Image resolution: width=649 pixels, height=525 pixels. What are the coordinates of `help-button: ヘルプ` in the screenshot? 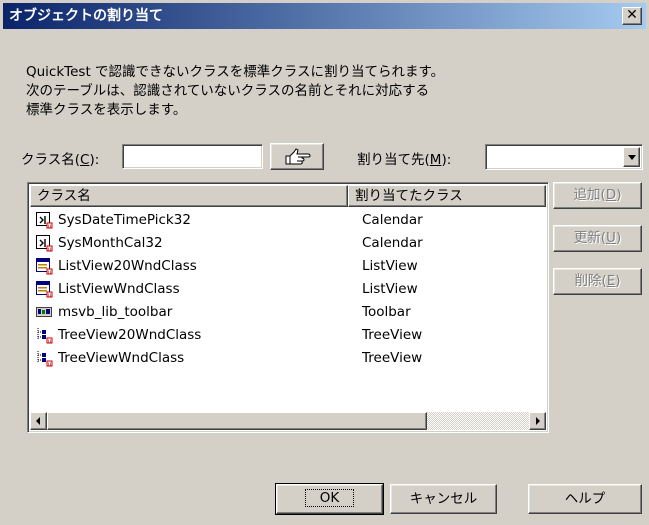 It's located at (585, 499).